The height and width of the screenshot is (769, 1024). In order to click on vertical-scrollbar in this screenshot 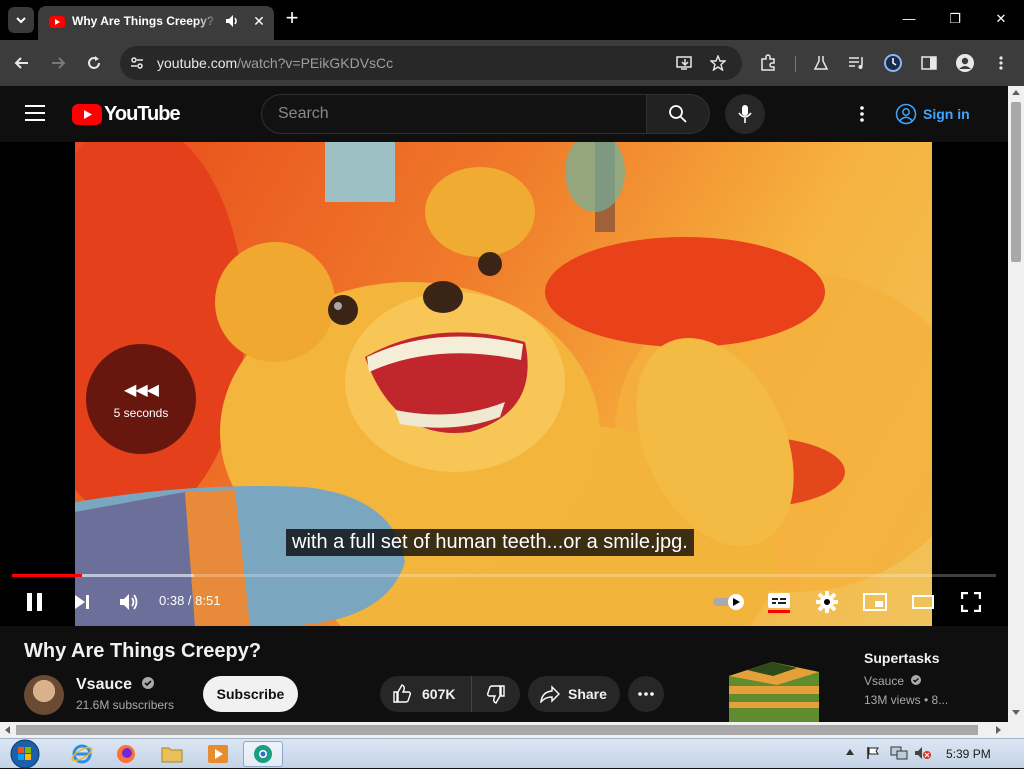, I will do `click(1016, 404)`.